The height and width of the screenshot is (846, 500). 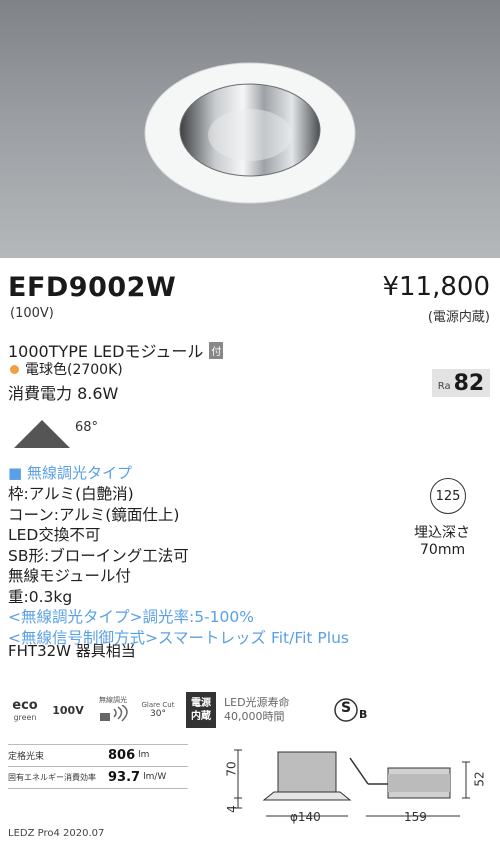 I want to click on life-line2: 40,000時間, so click(x=254, y=716).